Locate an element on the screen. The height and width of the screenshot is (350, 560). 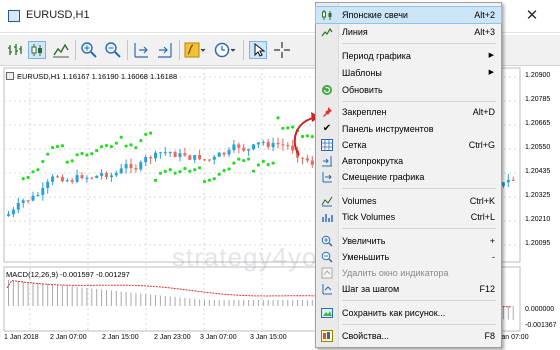
cursor-icon is located at coordinates (258, 50).